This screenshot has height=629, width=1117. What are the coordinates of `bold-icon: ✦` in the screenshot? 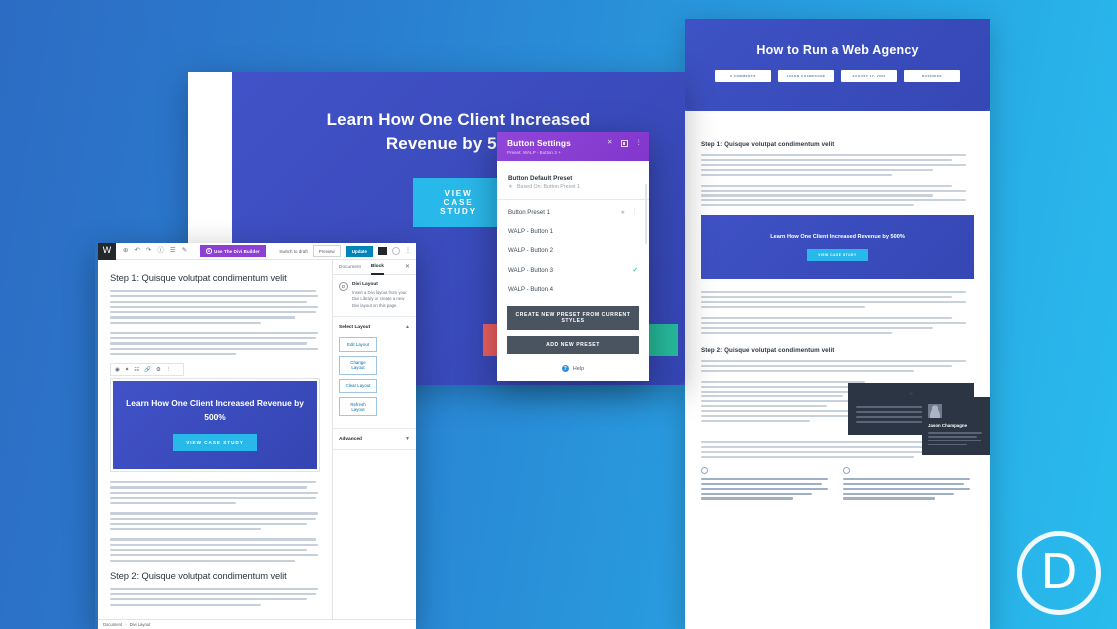 It's located at (127, 370).